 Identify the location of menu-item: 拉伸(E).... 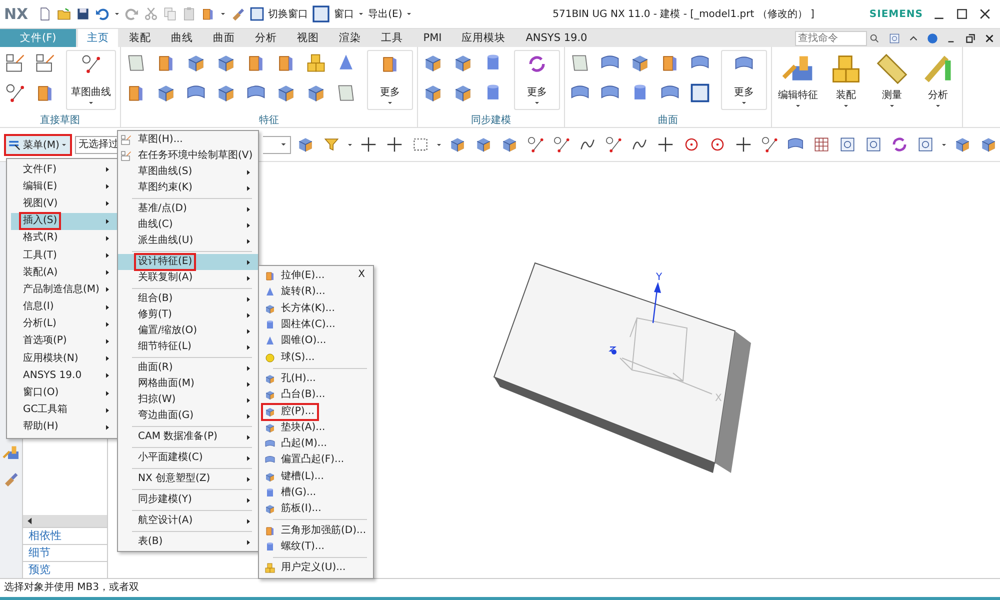
(305, 276).